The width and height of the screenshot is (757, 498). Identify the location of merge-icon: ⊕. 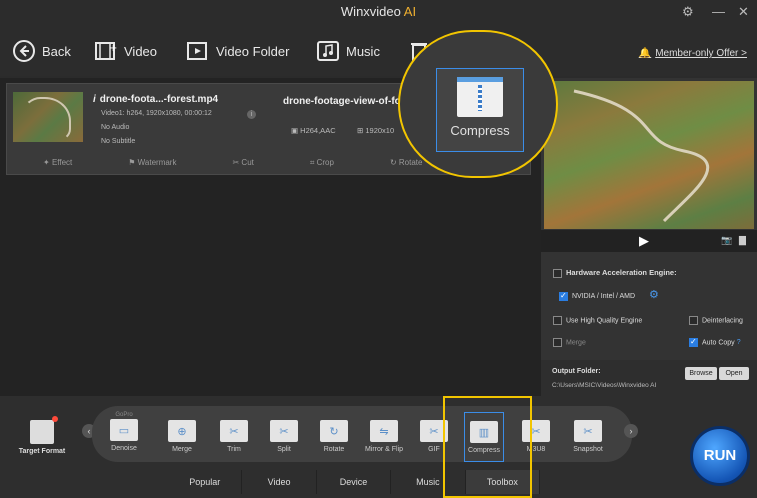
(182, 431).